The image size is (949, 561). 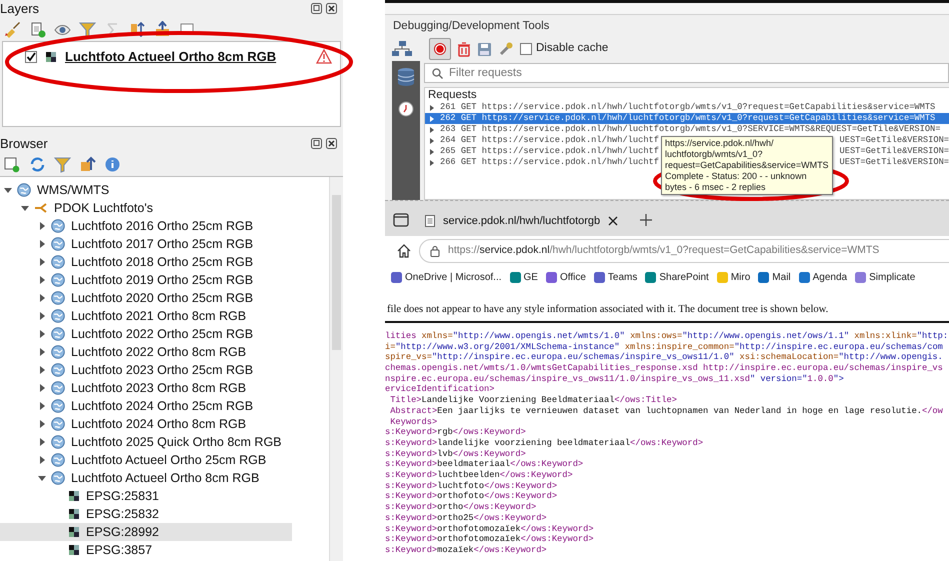 What do you see at coordinates (484, 49) in the screenshot?
I see `save-icon` at bounding box center [484, 49].